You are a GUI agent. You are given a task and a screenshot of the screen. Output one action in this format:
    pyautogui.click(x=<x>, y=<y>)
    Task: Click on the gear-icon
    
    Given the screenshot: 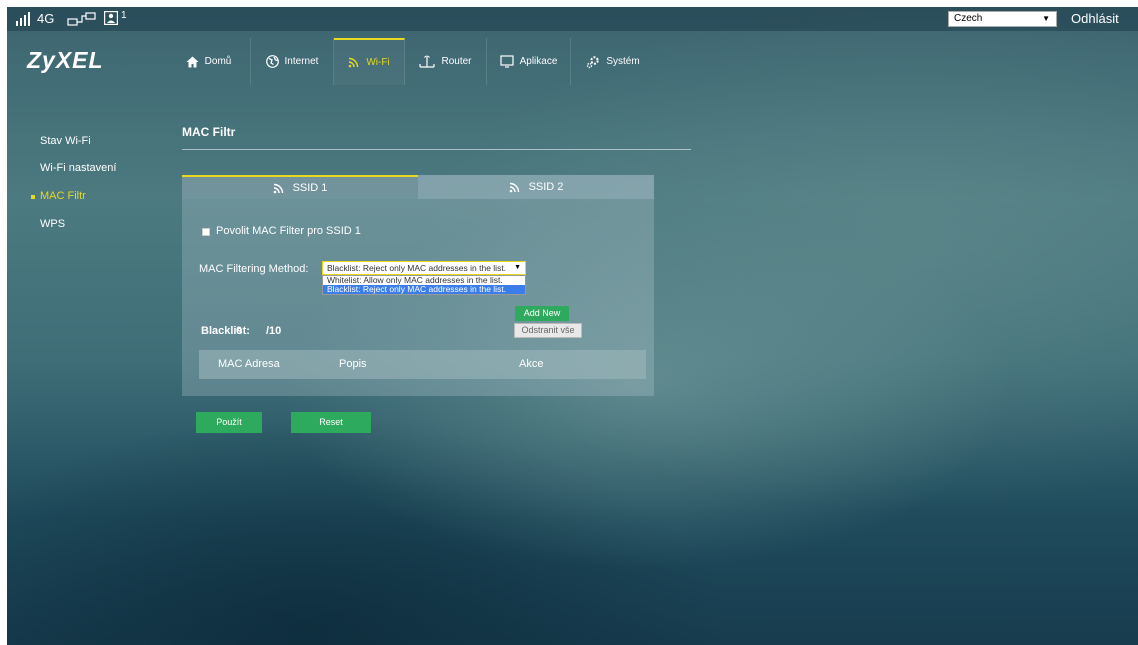 What is the action you would take?
    pyautogui.click(x=593, y=61)
    